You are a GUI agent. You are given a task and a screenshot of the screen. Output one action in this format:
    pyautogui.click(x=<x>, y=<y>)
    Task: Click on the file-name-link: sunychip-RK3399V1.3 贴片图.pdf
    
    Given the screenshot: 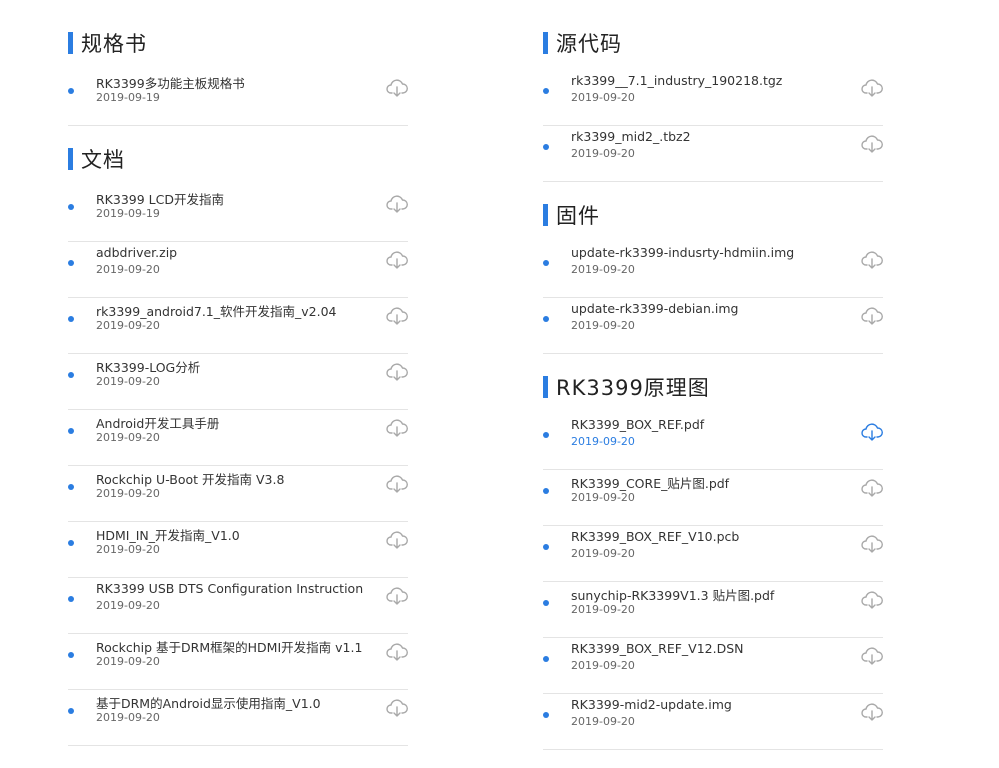 What is the action you would take?
    pyautogui.click(x=672, y=594)
    